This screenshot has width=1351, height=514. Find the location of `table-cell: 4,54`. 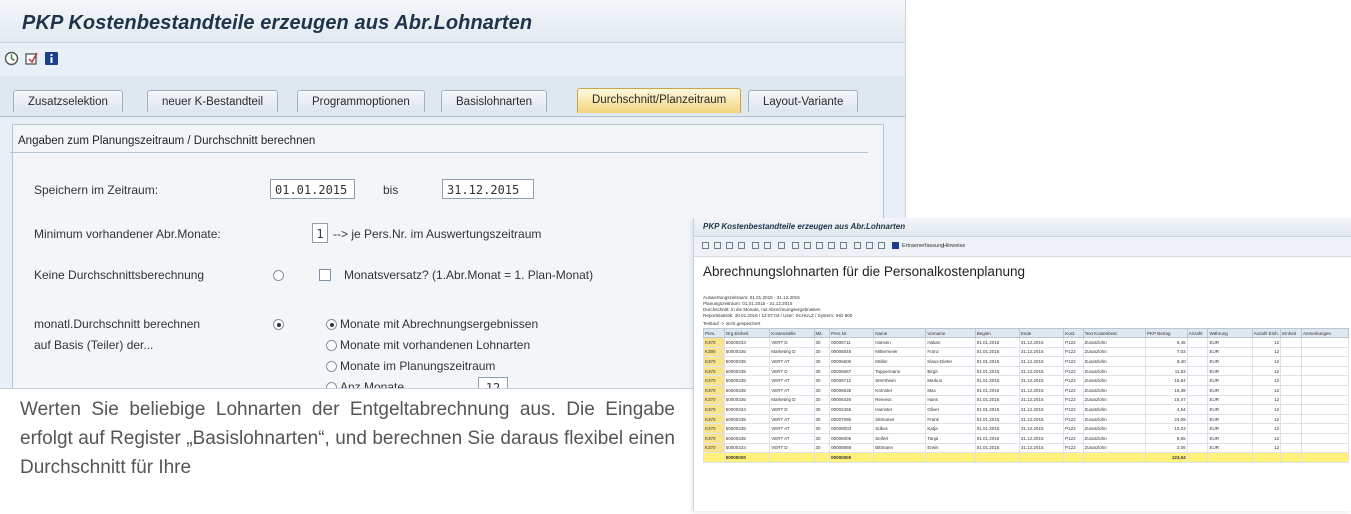

table-cell: 4,54 is located at coordinates (1166, 409).